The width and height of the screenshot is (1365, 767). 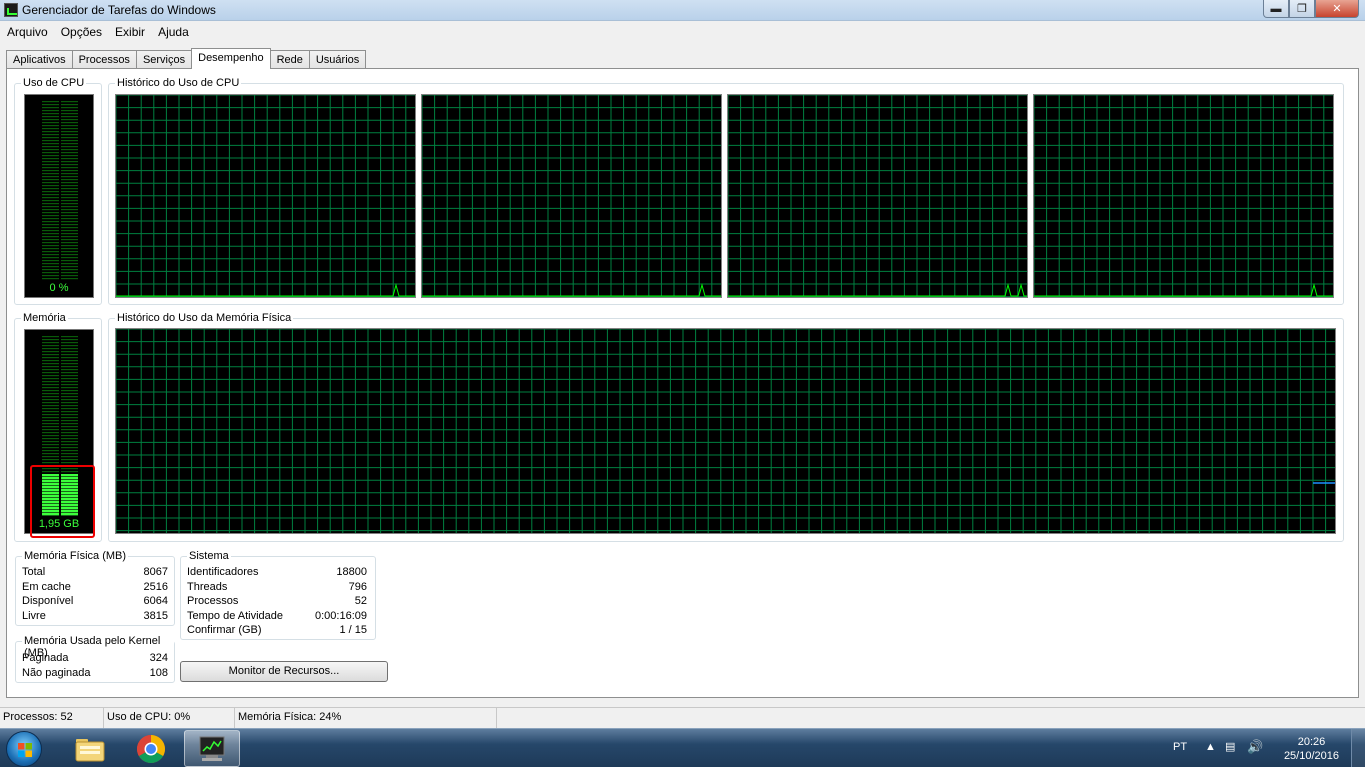 I want to click on volume-icon: 🔊, so click(x=1255, y=747).